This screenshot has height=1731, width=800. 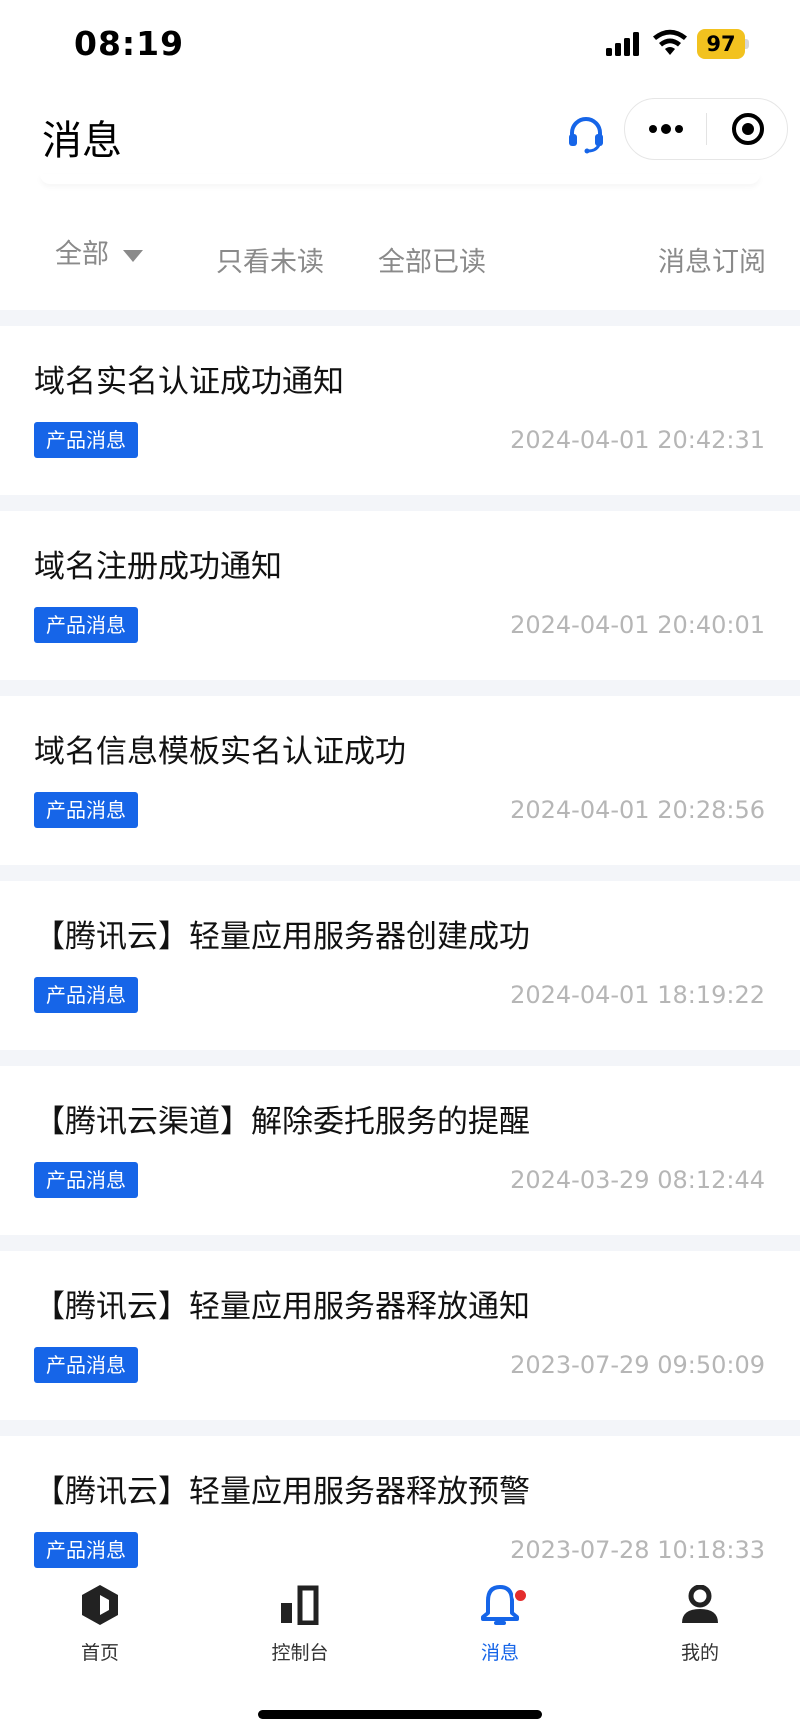 What do you see at coordinates (637, 1180) in the screenshot?
I see `message-time: 2024-03-29 08:12:44` at bounding box center [637, 1180].